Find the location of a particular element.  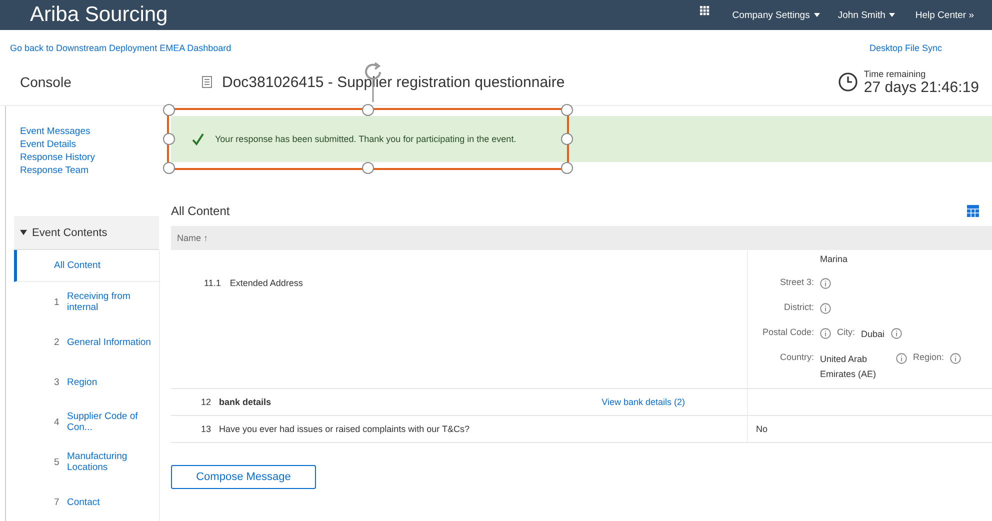

row-label: bank details is located at coordinates (245, 402).